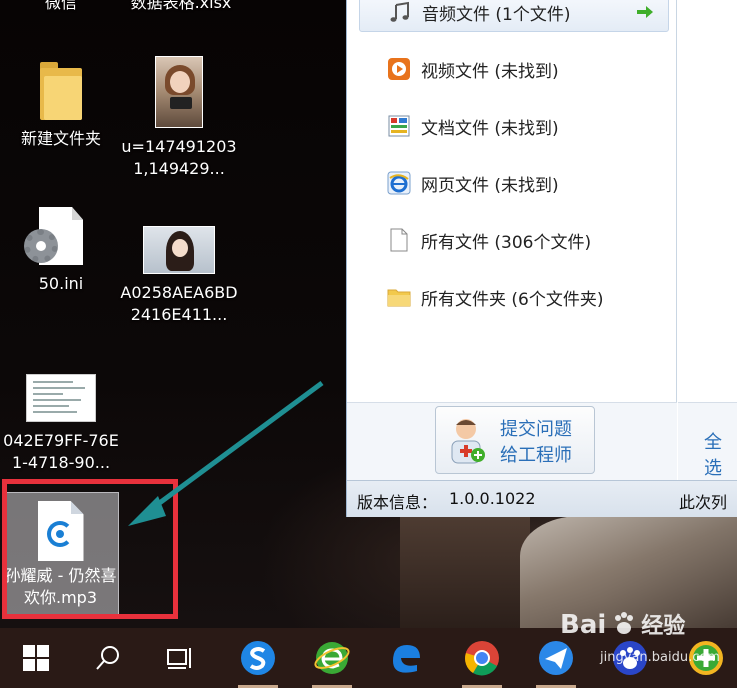  I want to click on scan-info: 此次列, so click(703, 502).